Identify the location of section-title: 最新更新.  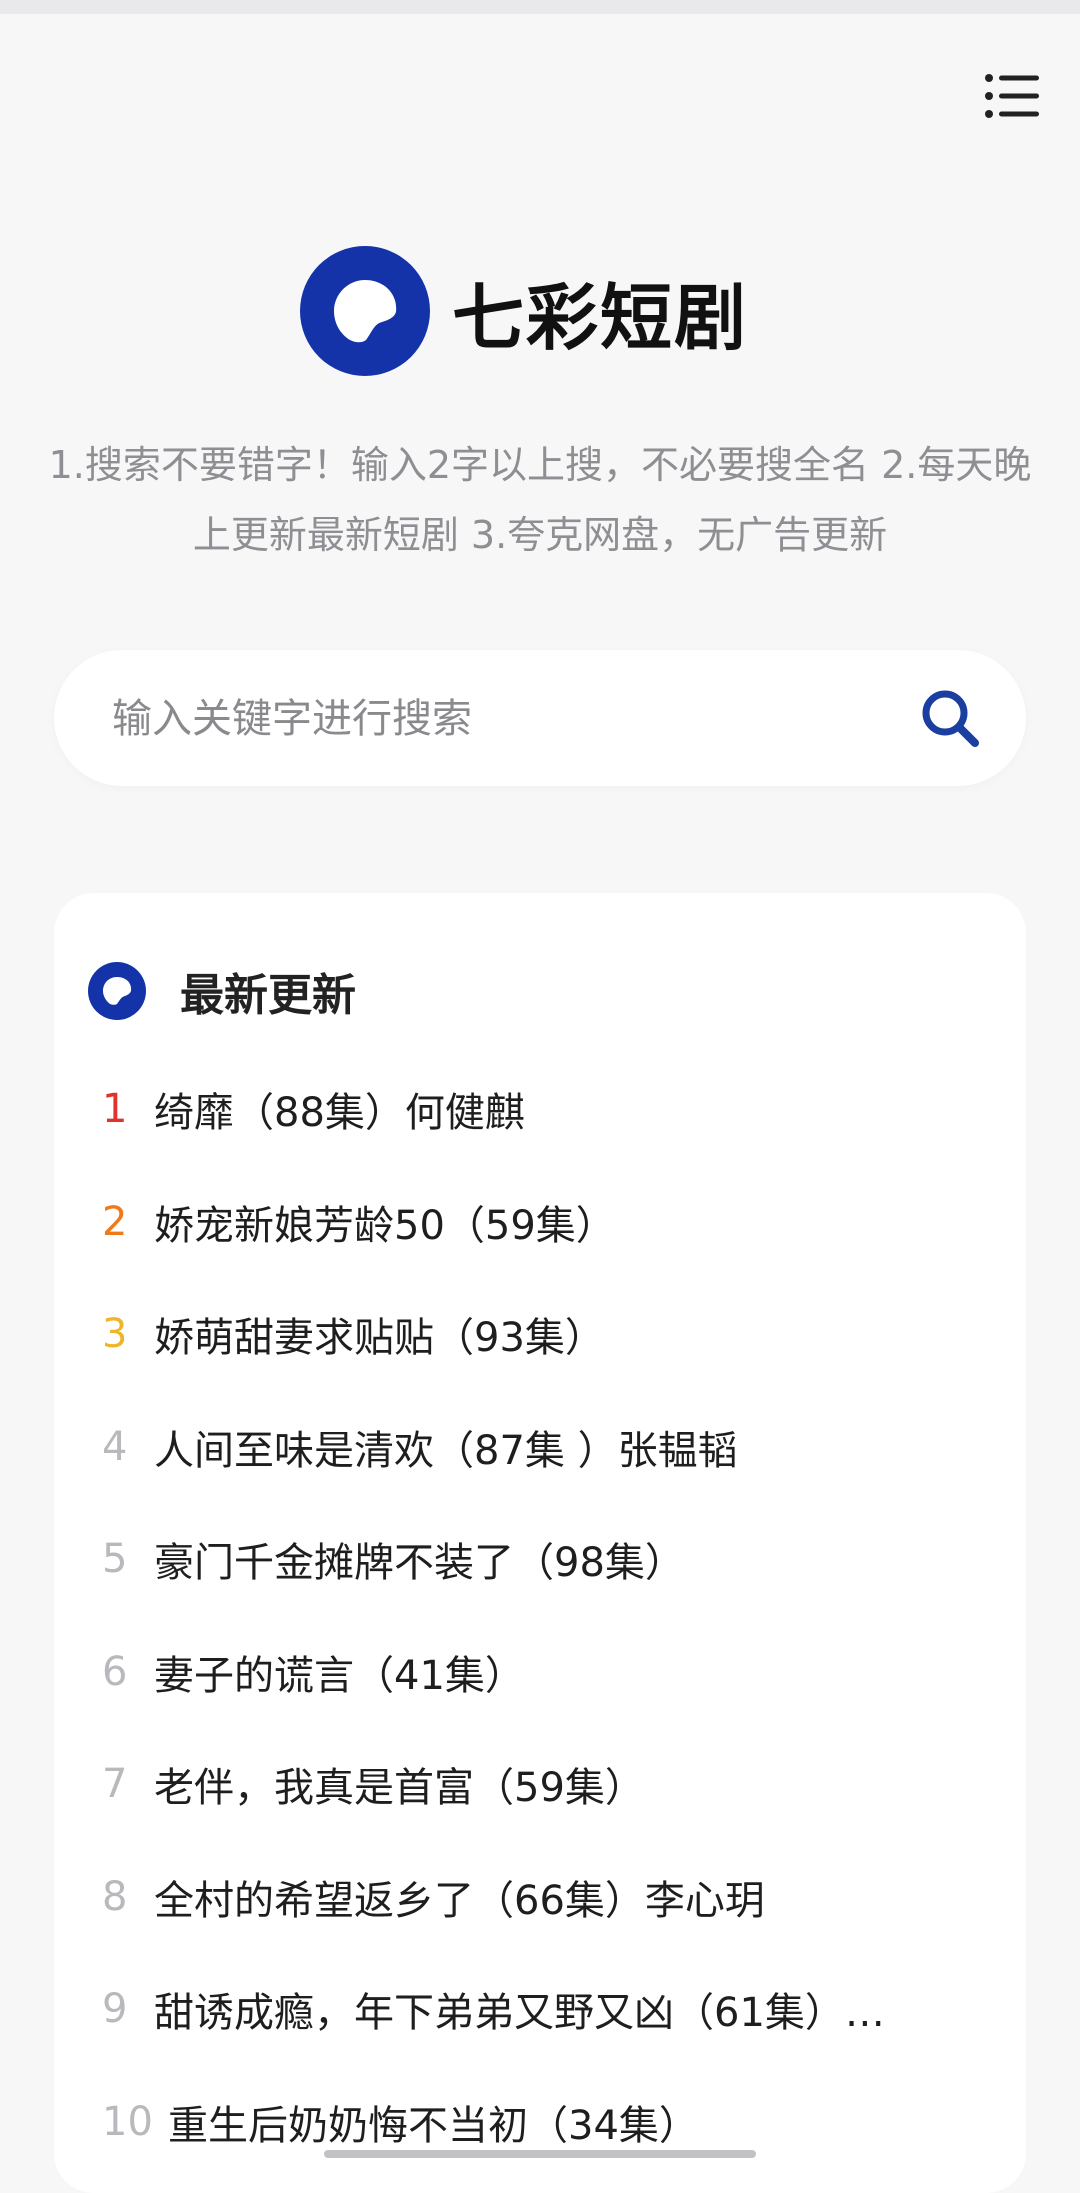
(268, 995).